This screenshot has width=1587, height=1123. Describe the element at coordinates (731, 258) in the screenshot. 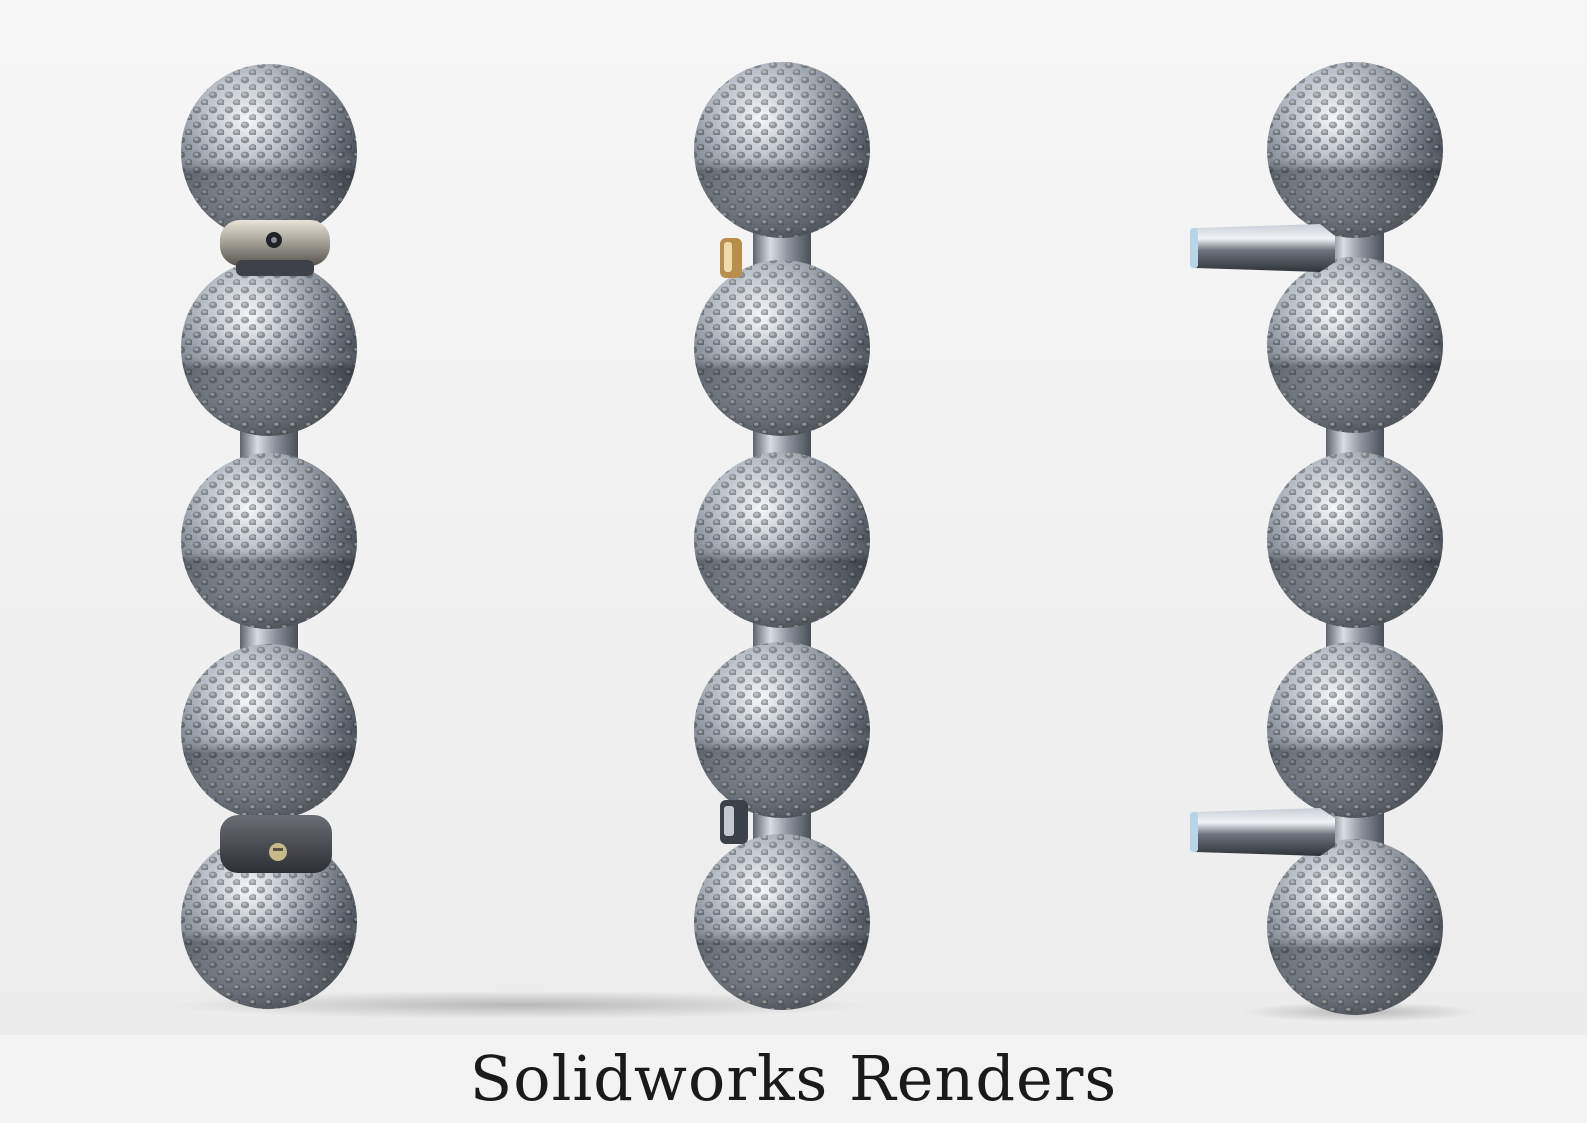

I see `edge-mount-top` at that location.